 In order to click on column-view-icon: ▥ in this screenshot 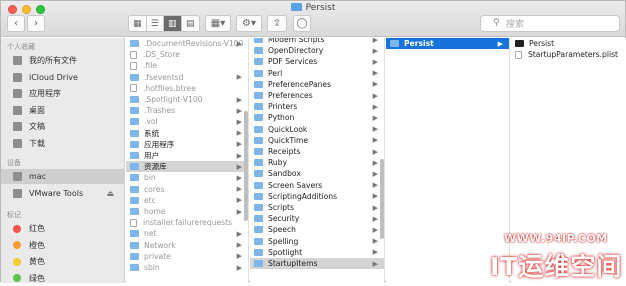, I will do `click(173, 23)`.